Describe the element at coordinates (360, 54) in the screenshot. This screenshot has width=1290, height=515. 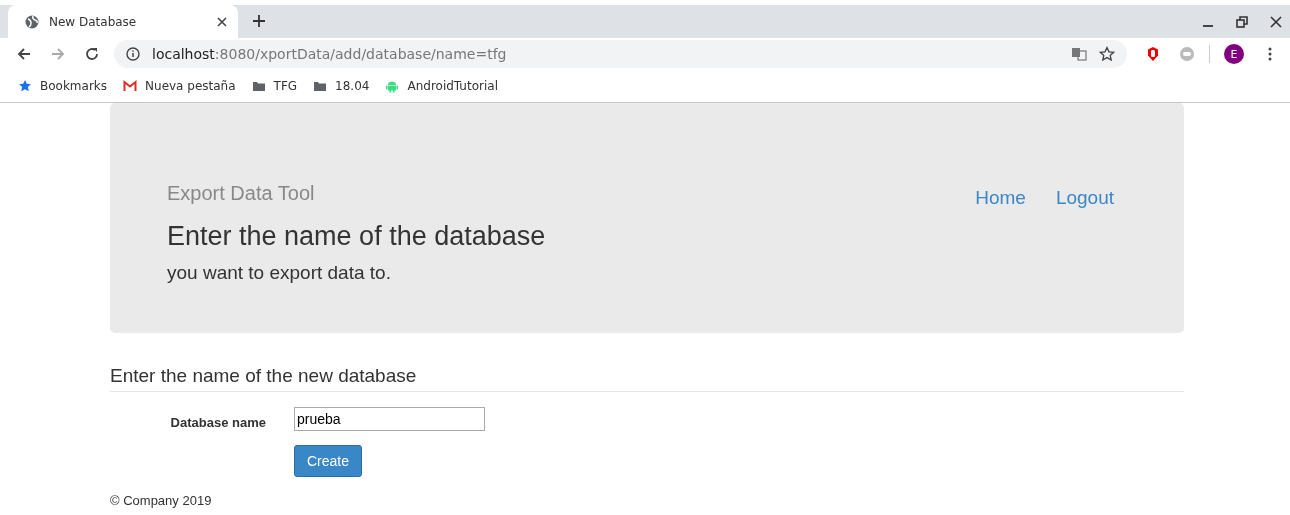
I see `url-path: :8080/xportData/add/database/name=tfg` at that location.